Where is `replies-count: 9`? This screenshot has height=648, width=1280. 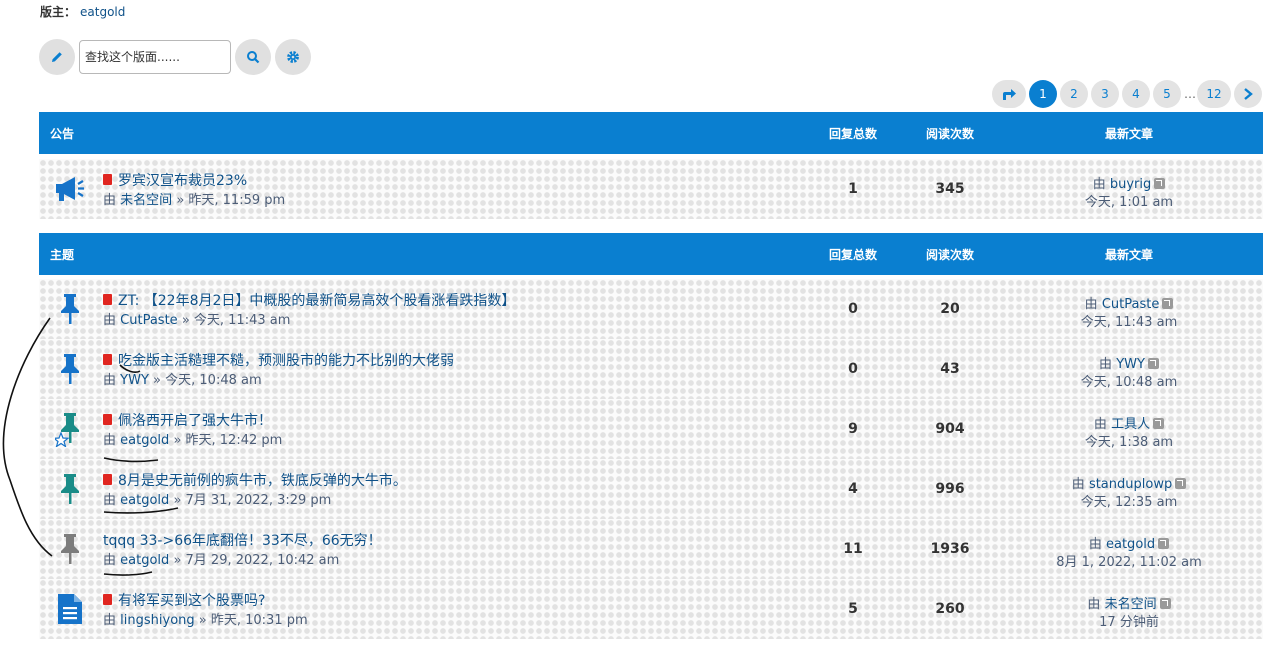 replies-count: 9 is located at coordinates (853, 429).